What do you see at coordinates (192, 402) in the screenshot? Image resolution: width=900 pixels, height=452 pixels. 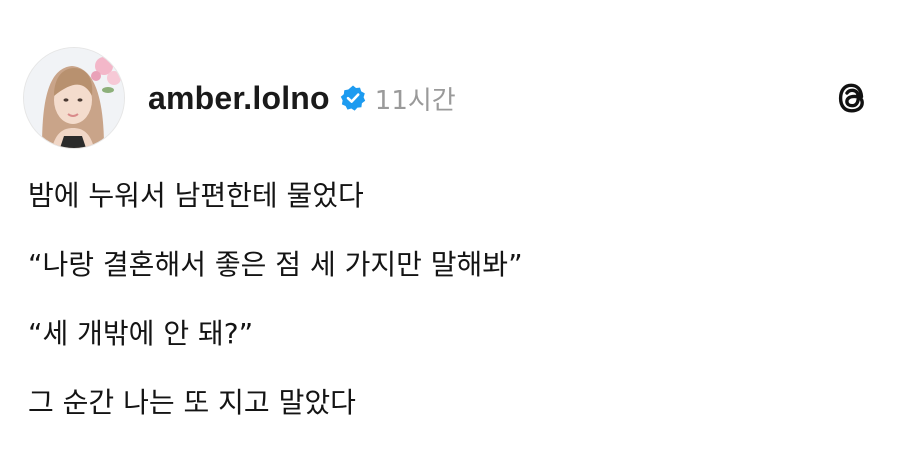 I see `post-text-line: 그 순간 나는 또 지고 말았다` at bounding box center [192, 402].